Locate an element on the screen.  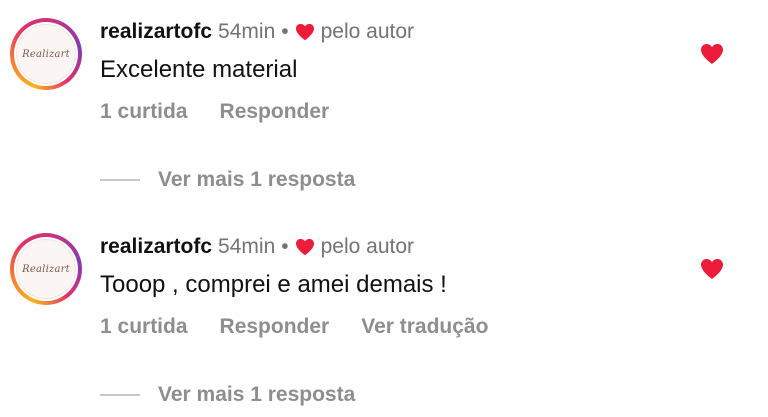
comment-text: Excelente material is located at coordinates (199, 69).